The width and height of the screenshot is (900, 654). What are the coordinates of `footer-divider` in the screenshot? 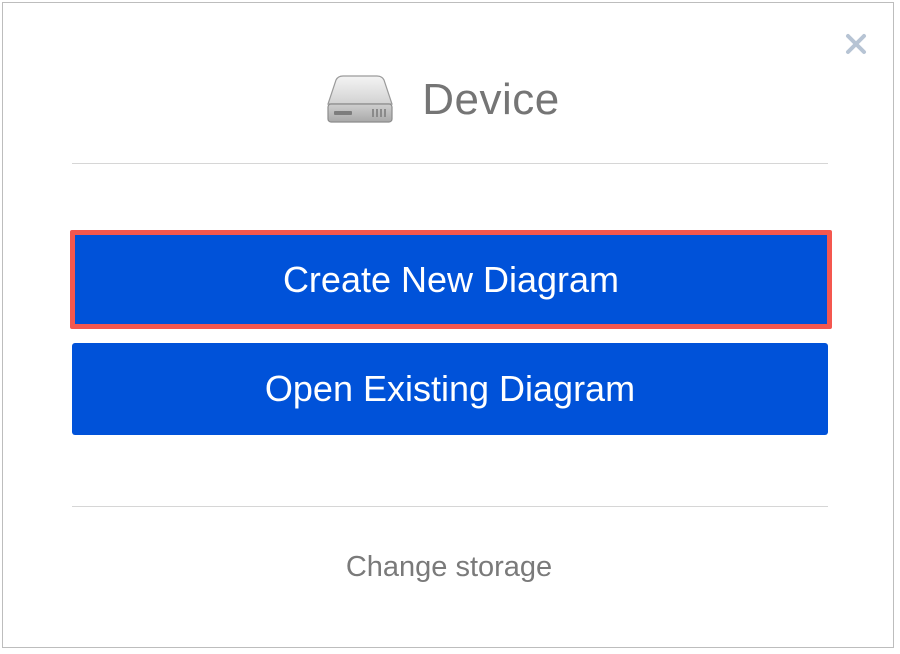 It's located at (450, 506).